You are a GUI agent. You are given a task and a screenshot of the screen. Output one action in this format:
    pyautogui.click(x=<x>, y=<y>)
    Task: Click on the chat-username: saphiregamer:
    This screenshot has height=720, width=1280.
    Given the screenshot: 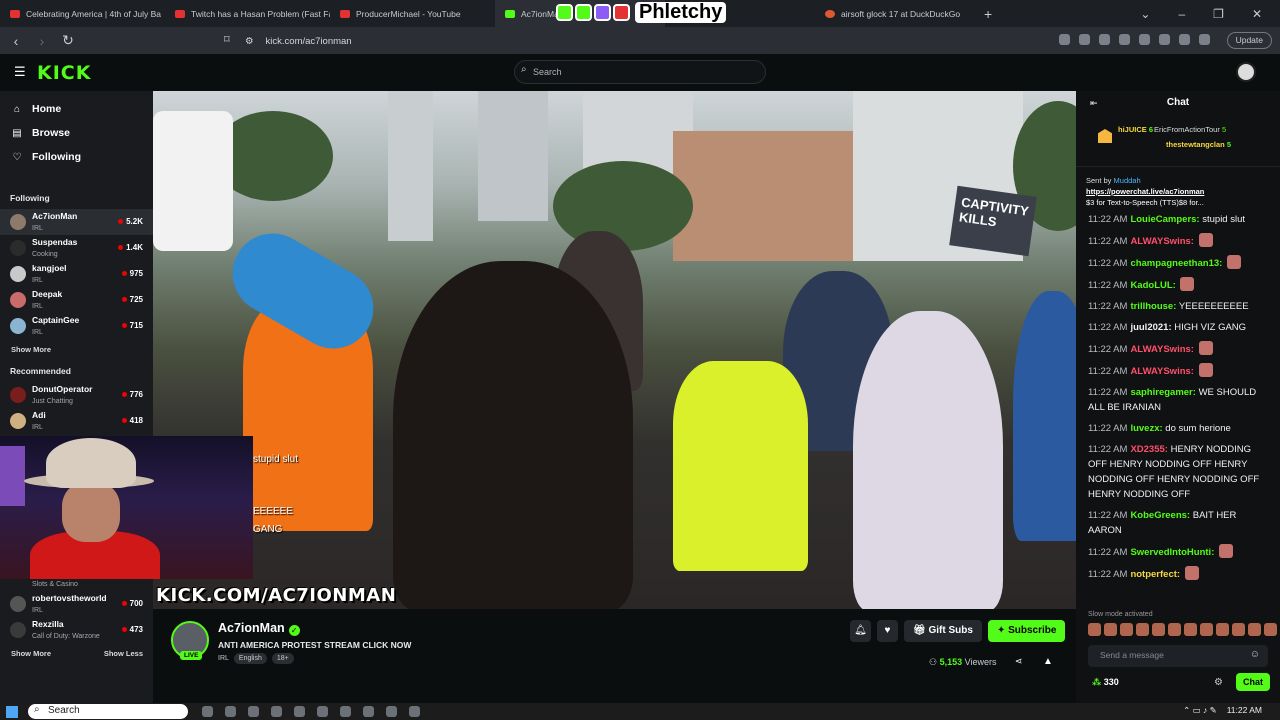 What is the action you would take?
    pyautogui.click(x=1162, y=392)
    